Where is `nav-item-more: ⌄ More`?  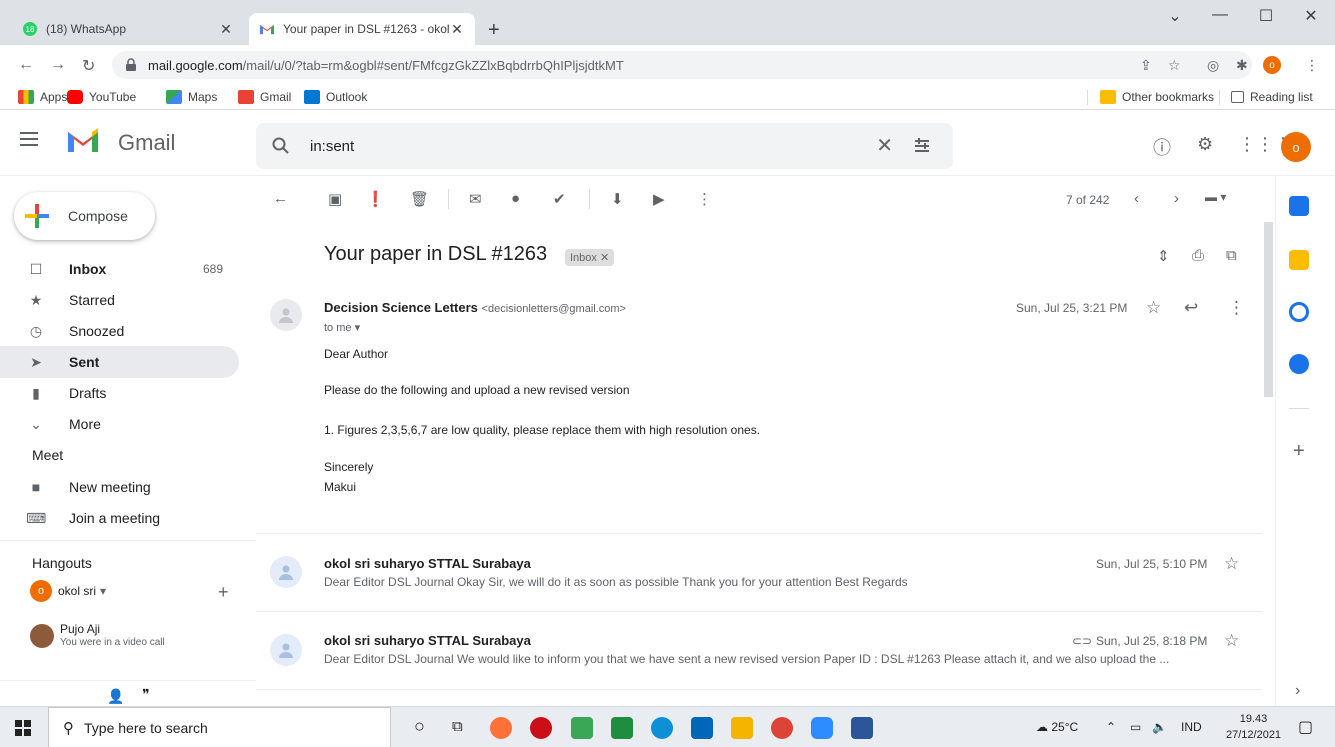
nav-item-more: ⌄ More is located at coordinates (119, 424).